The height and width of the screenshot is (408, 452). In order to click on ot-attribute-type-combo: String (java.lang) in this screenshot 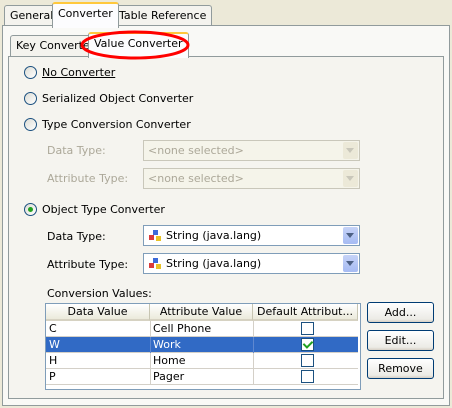, I will do `click(251, 263)`.